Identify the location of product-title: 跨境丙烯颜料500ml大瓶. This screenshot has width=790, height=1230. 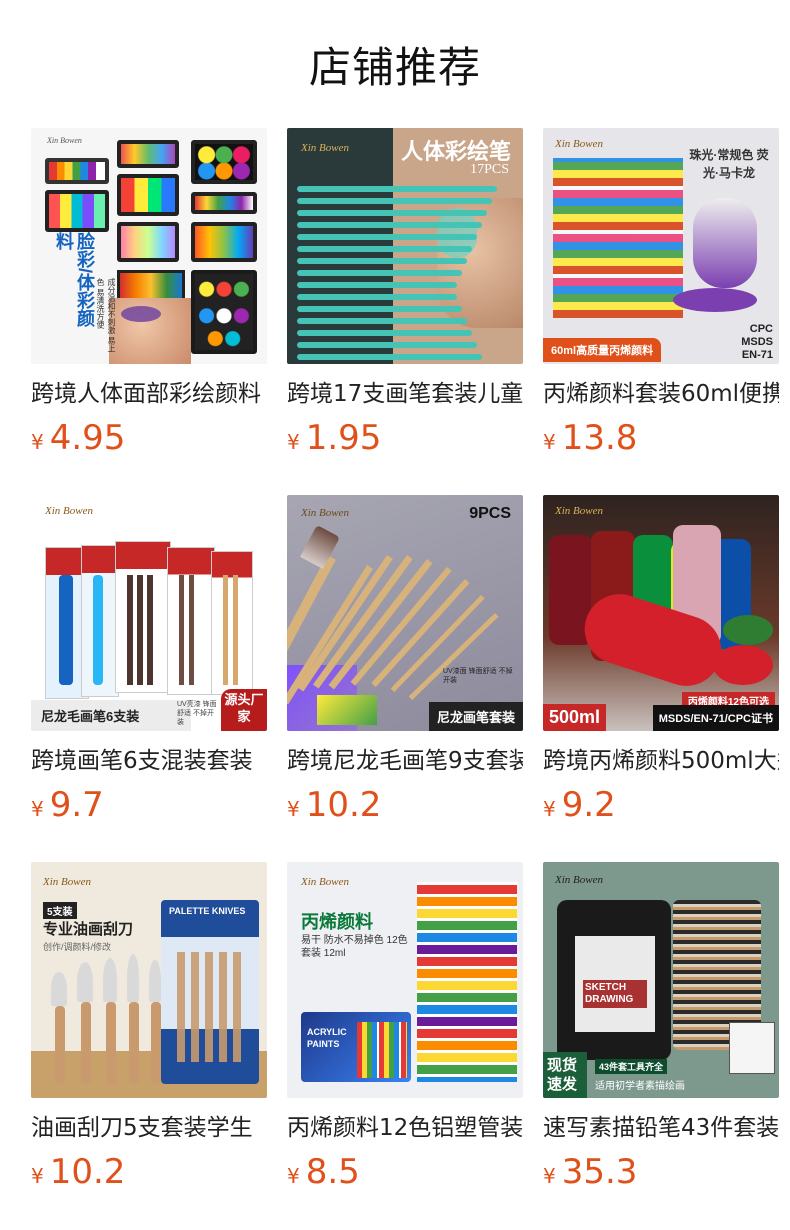
(661, 761).